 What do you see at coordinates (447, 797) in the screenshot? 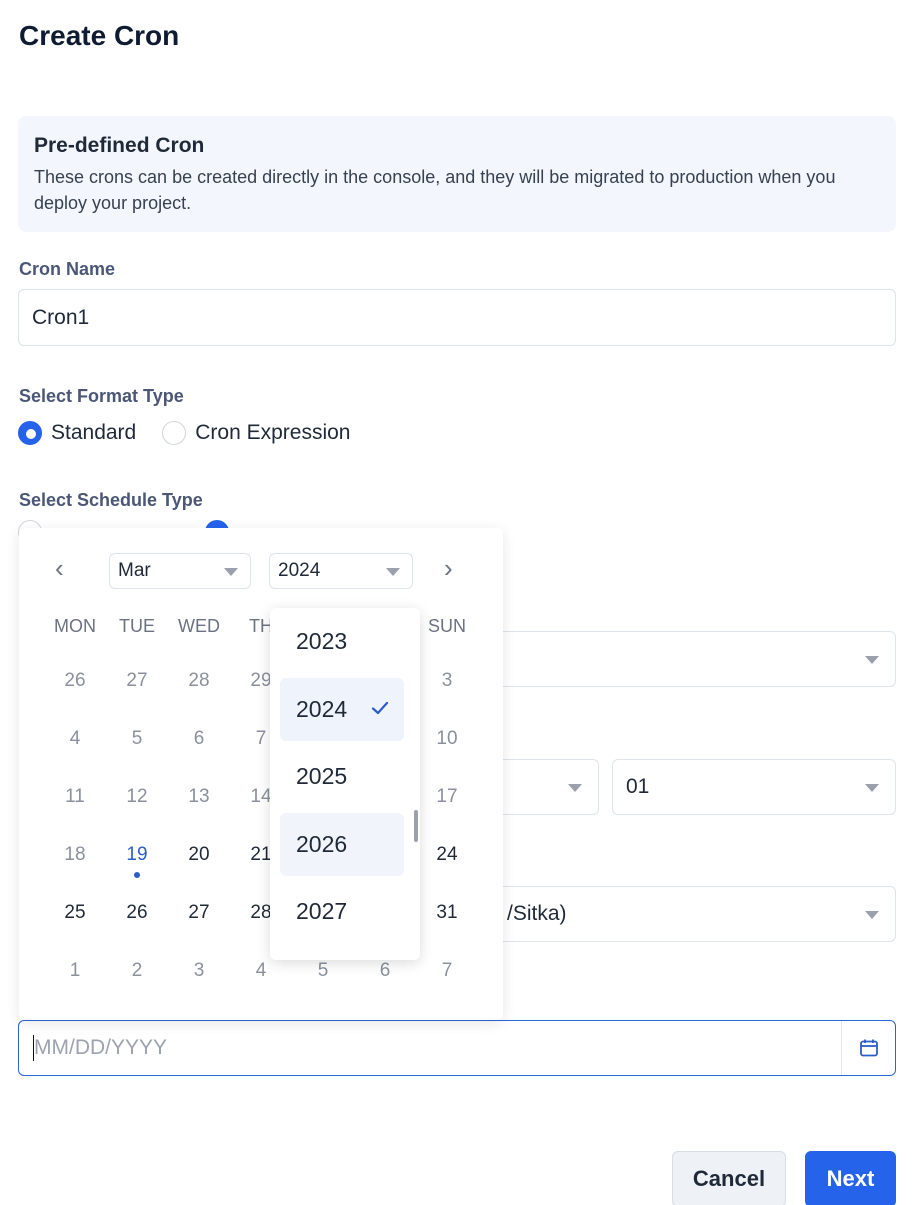
I see `calendar-day: 17` at bounding box center [447, 797].